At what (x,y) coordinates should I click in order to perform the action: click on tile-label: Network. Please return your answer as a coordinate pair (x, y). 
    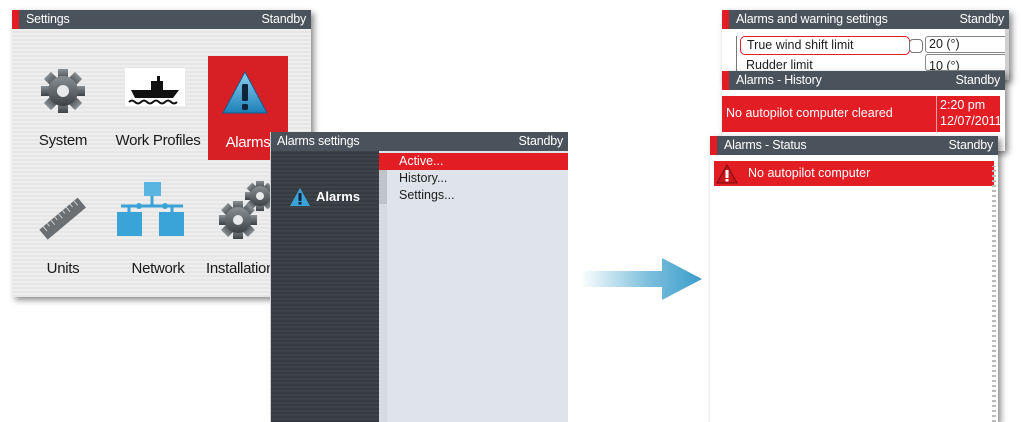
    Looking at the image, I should click on (158, 268).